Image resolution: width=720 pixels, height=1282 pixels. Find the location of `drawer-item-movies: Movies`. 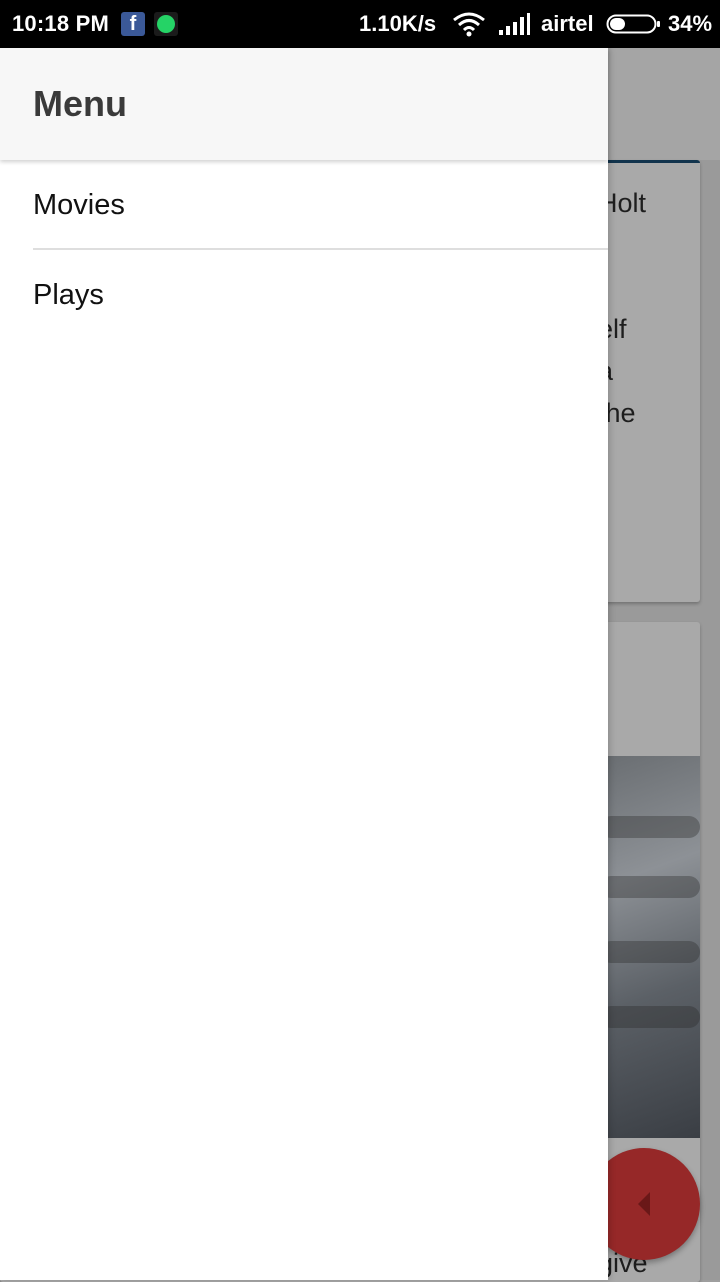

drawer-item-movies: Movies is located at coordinates (304, 205).